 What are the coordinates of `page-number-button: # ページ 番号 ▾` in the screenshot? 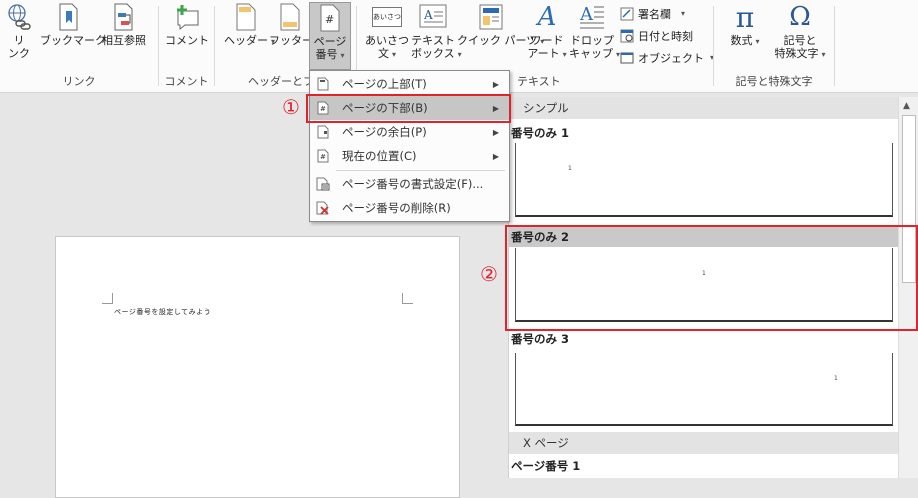 It's located at (330, 36).